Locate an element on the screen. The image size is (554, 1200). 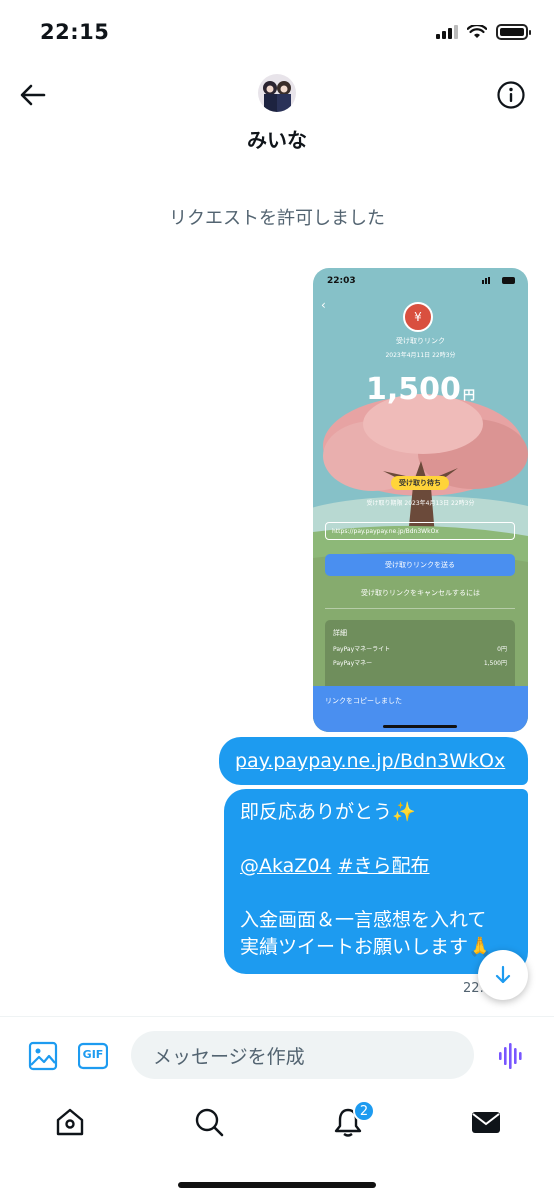
conversation-header: みいな is located at coordinates (277, 114).